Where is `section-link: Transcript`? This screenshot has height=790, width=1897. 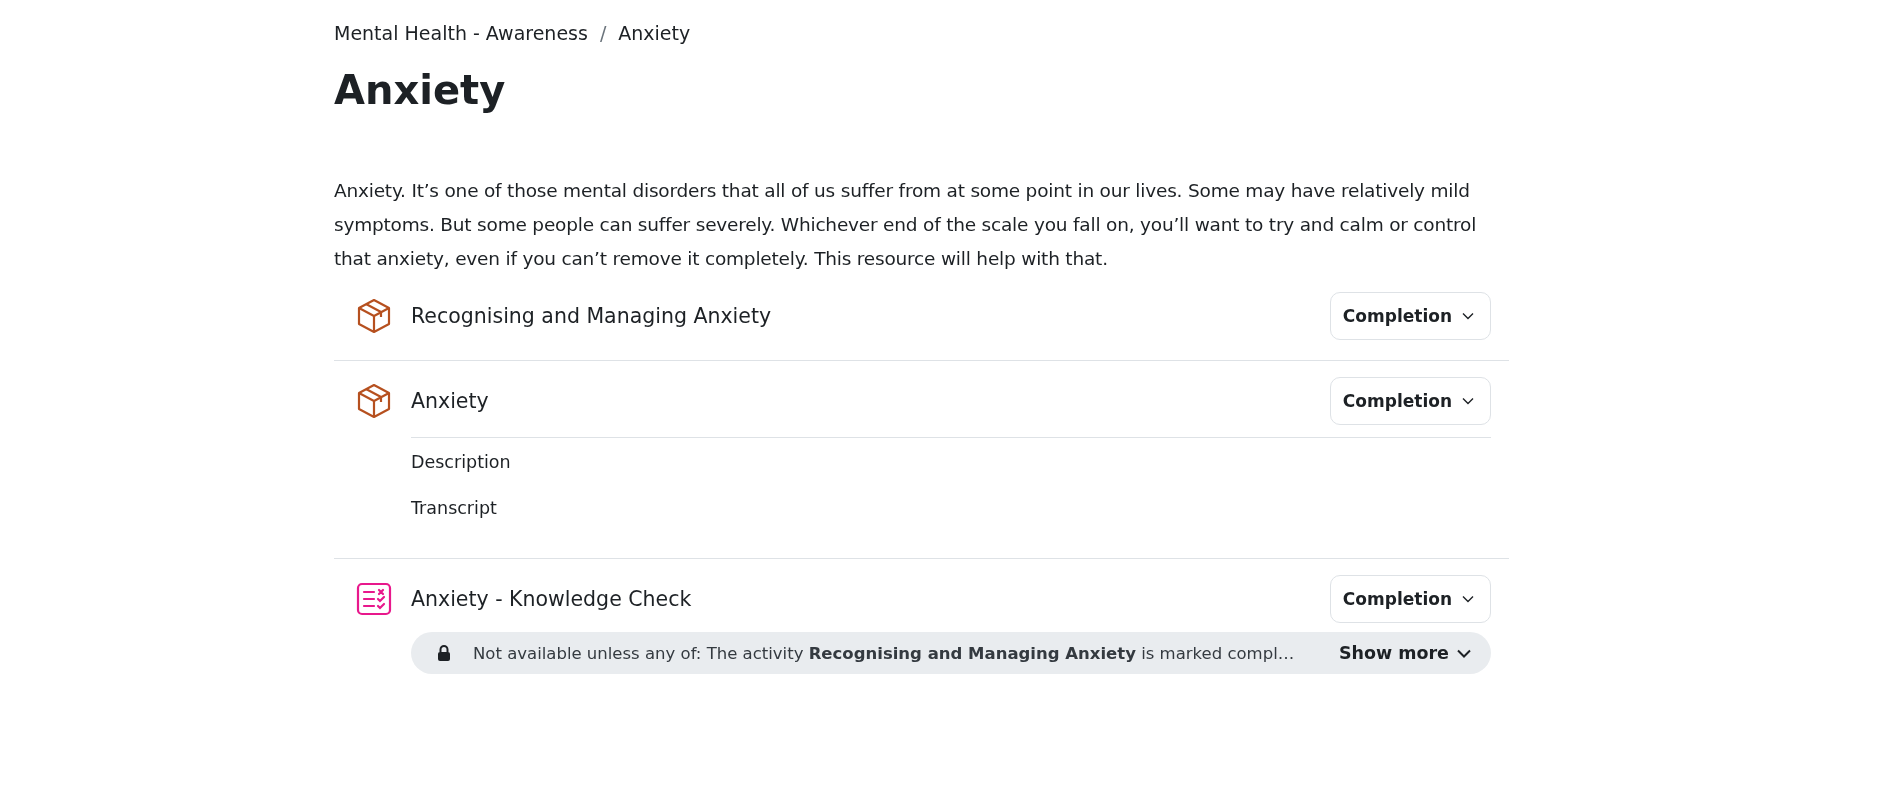 section-link: Transcript is located at coordinates (454, 508).